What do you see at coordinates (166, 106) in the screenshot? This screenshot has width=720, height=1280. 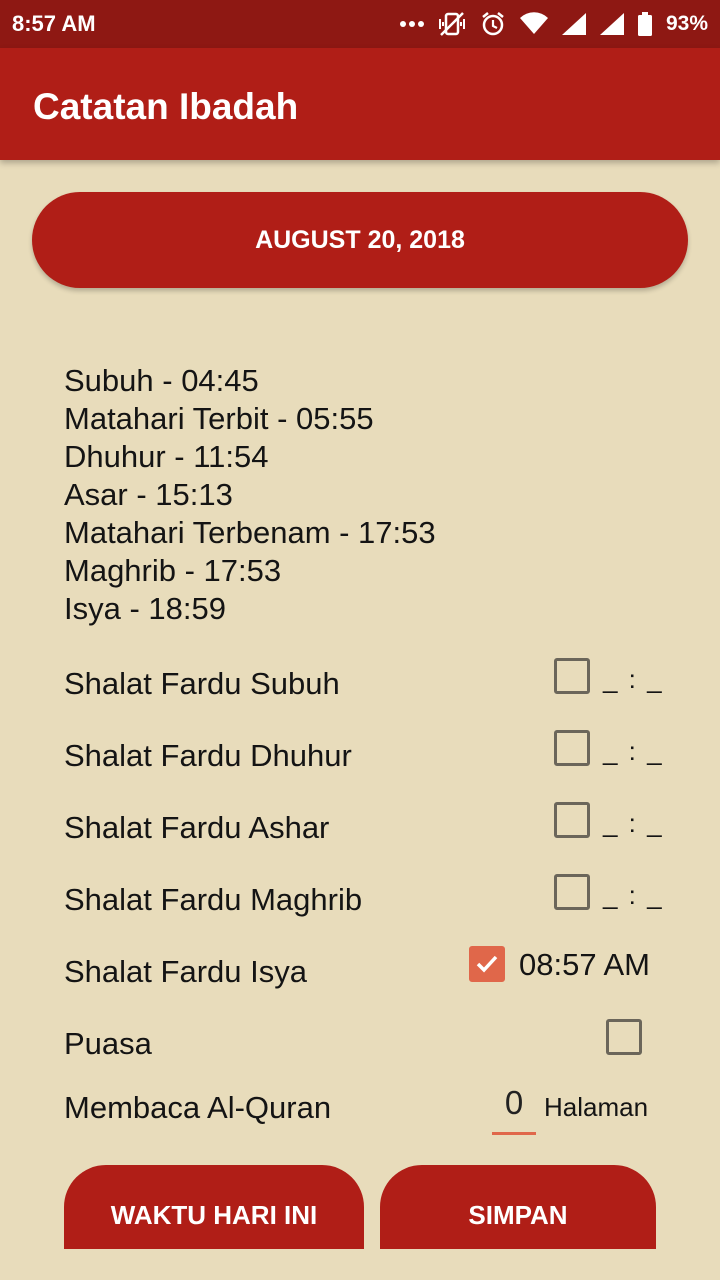 I see `app-title: Catatan Ibadah` at bounding box center [166, 106].